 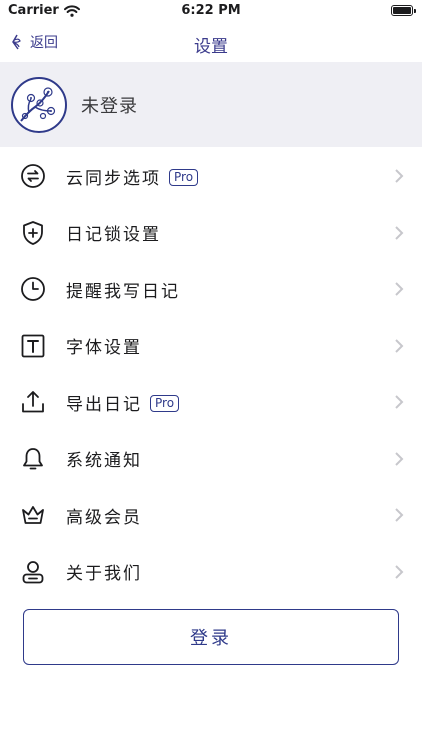 I want to click on bell-icon, so click(x=33, y=458).